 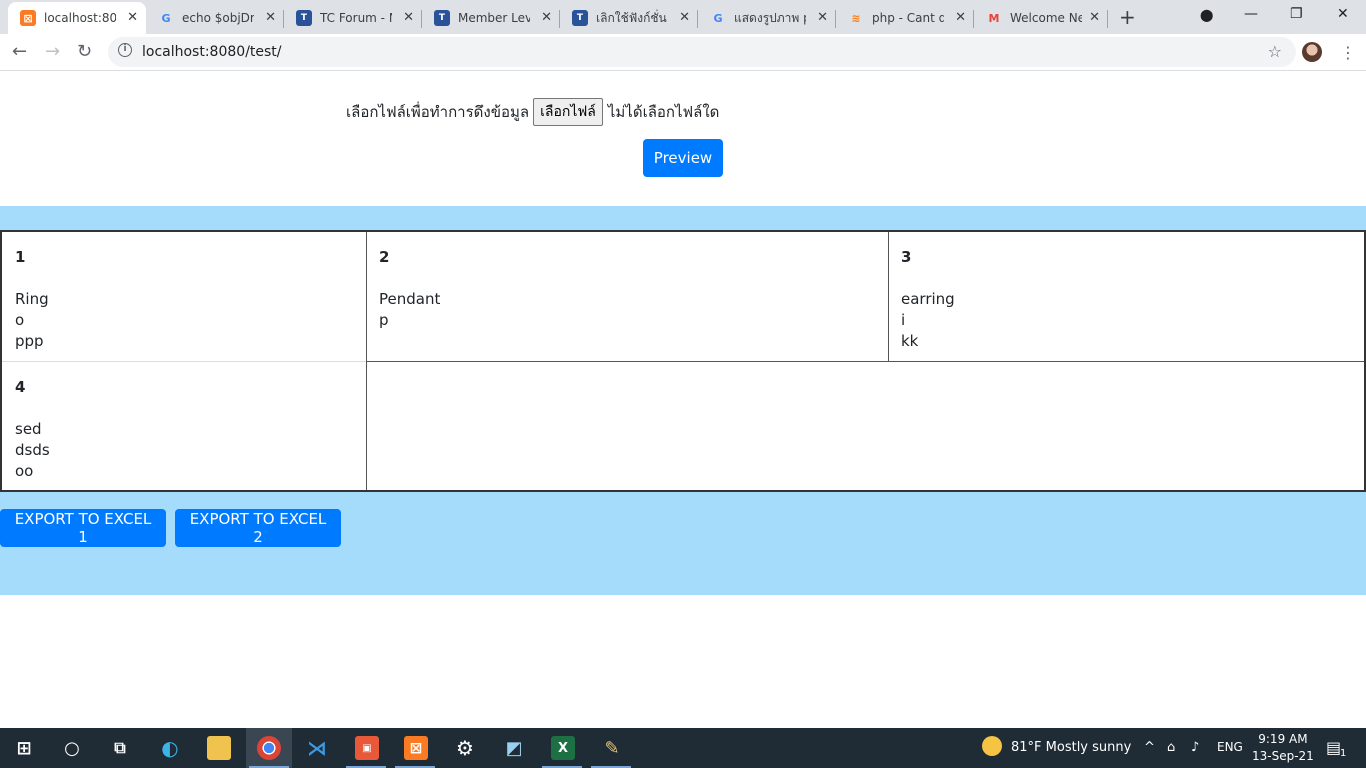 I want to click on paint-icon: ✎, so click(x=612, y=748).